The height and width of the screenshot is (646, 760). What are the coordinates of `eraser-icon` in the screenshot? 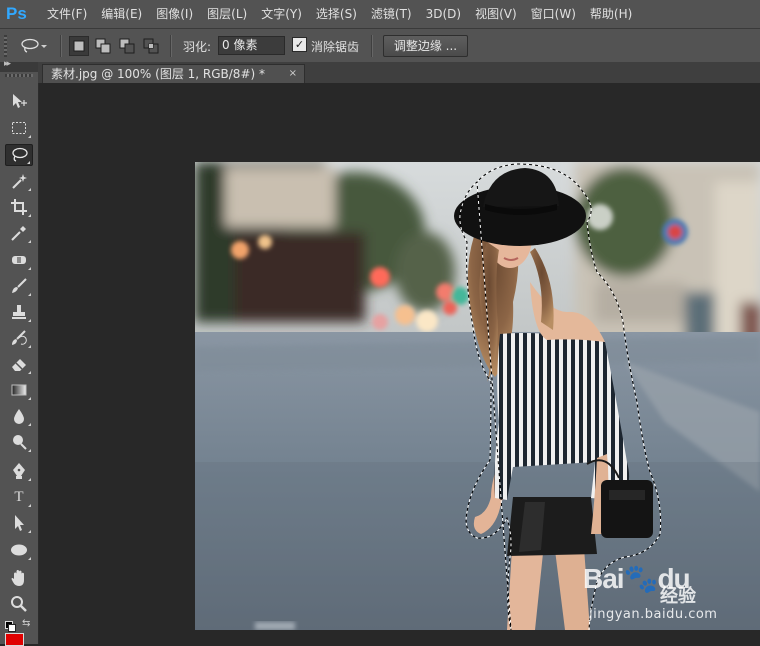 It's located at (19, 365).